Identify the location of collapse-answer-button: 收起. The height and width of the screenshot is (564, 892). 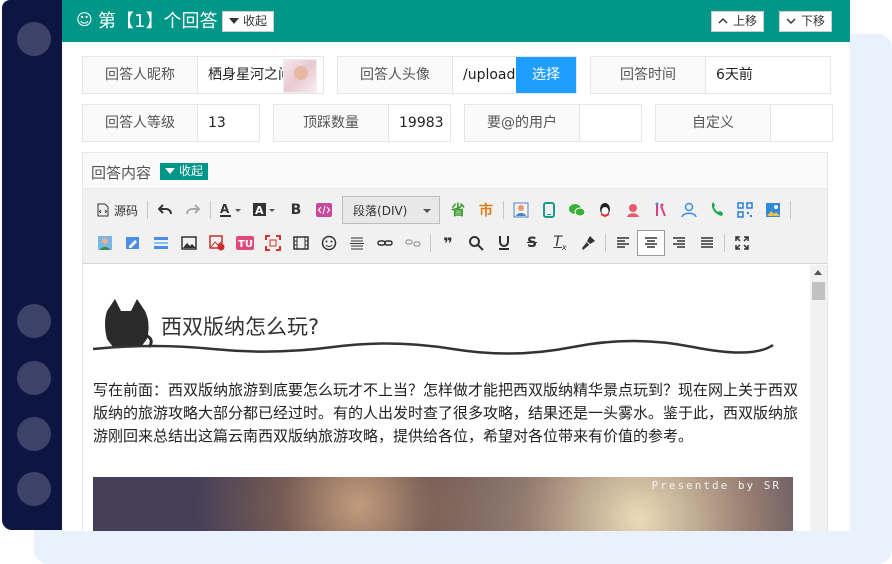
(248, 21).